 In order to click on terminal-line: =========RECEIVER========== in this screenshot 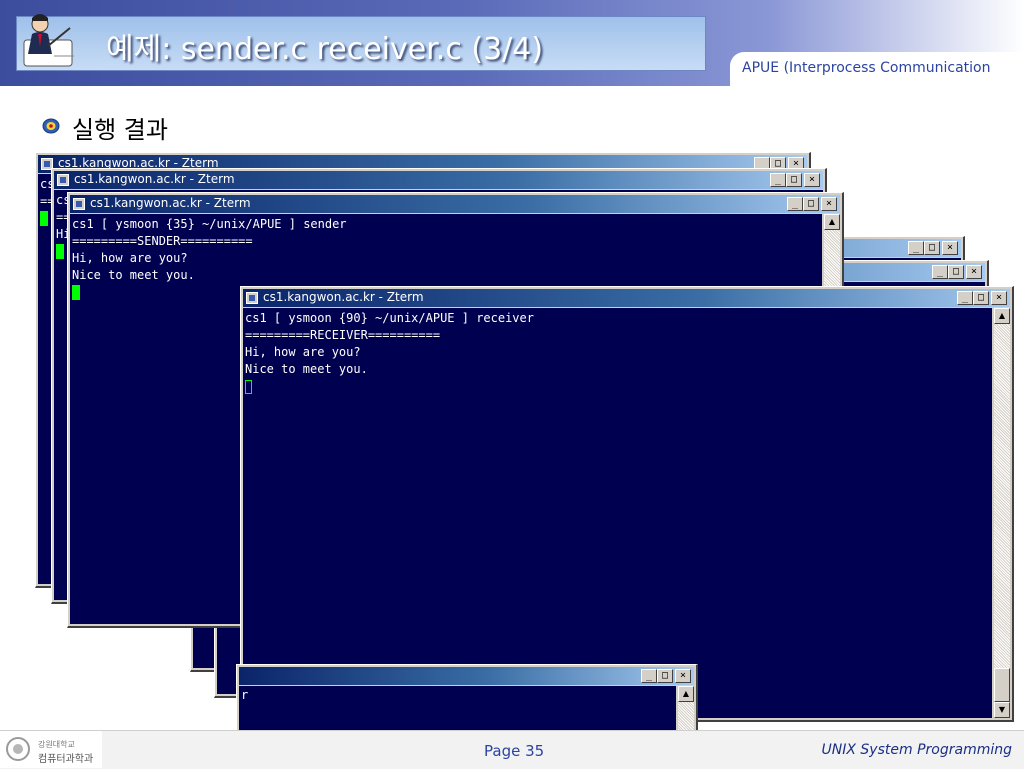, I will do `click(343, 335)`.